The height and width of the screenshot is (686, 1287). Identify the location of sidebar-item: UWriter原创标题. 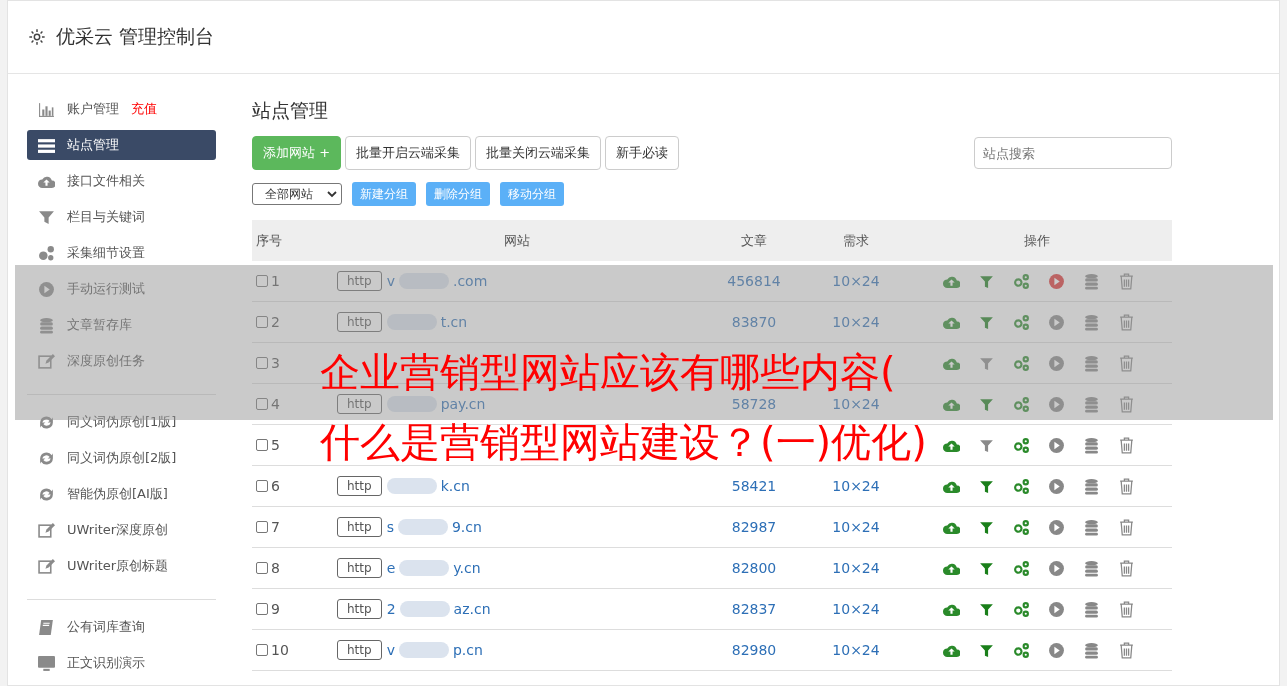
(121, 566).